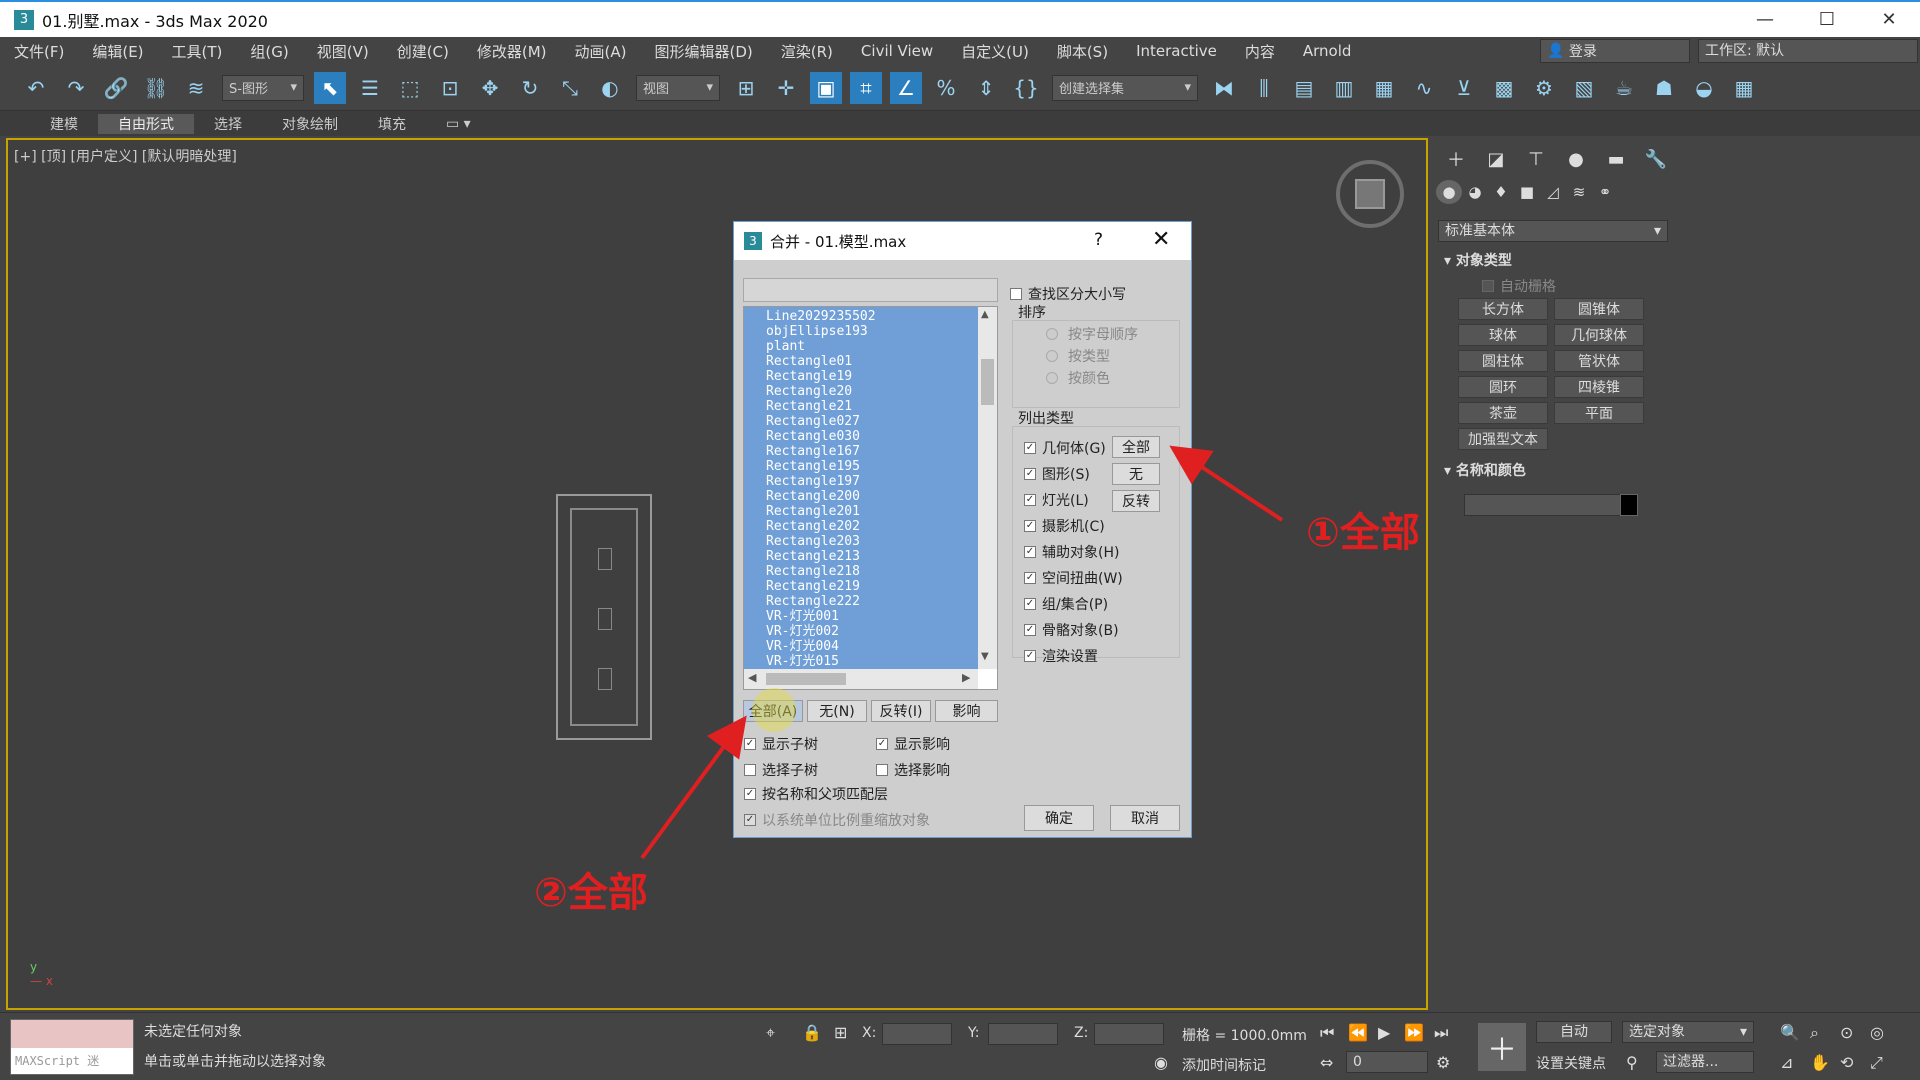  I want to click on teapot-button: 茶壶, so click(1503, 413).